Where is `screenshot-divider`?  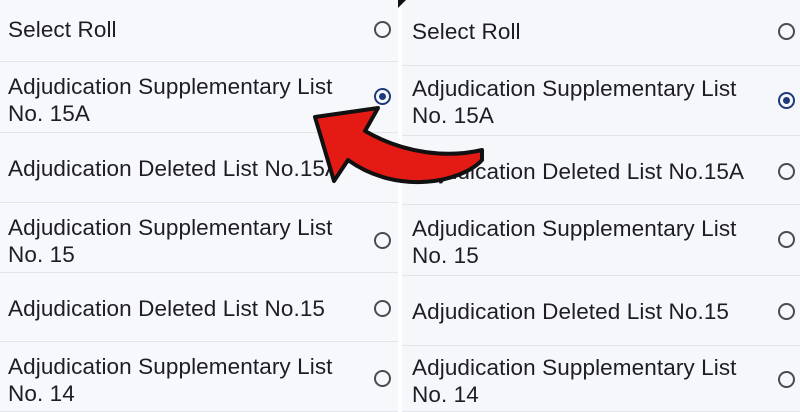
screenshot-divider is located at coordinates (400, 206).